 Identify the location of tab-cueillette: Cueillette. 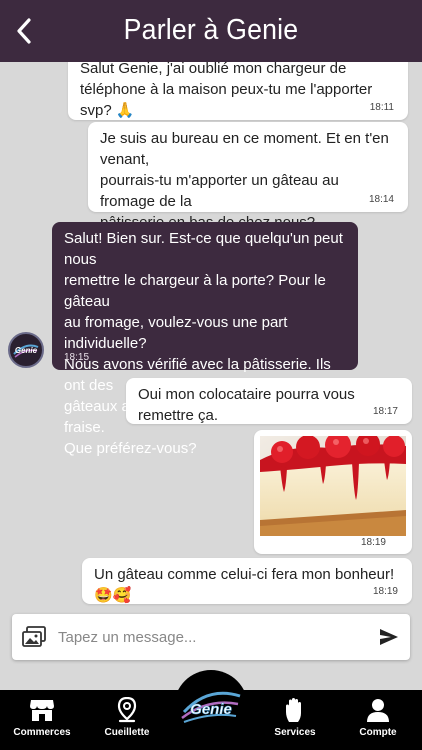
(127, 720).